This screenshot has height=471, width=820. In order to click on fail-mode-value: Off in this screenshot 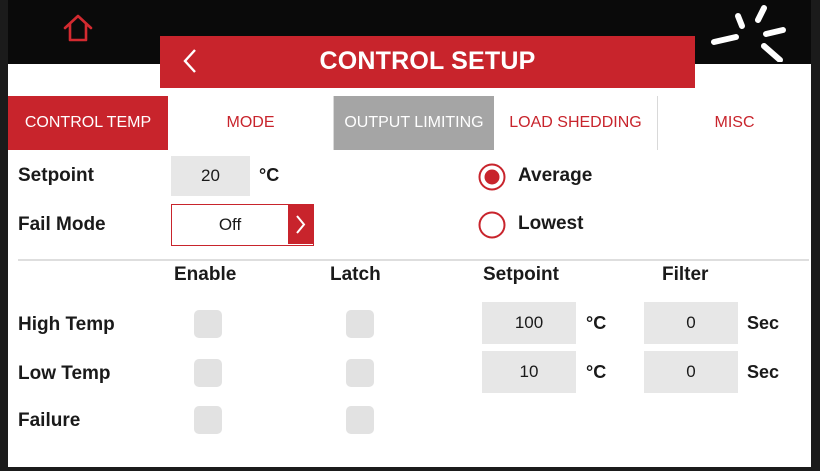, I will do `click(230, 224)`.